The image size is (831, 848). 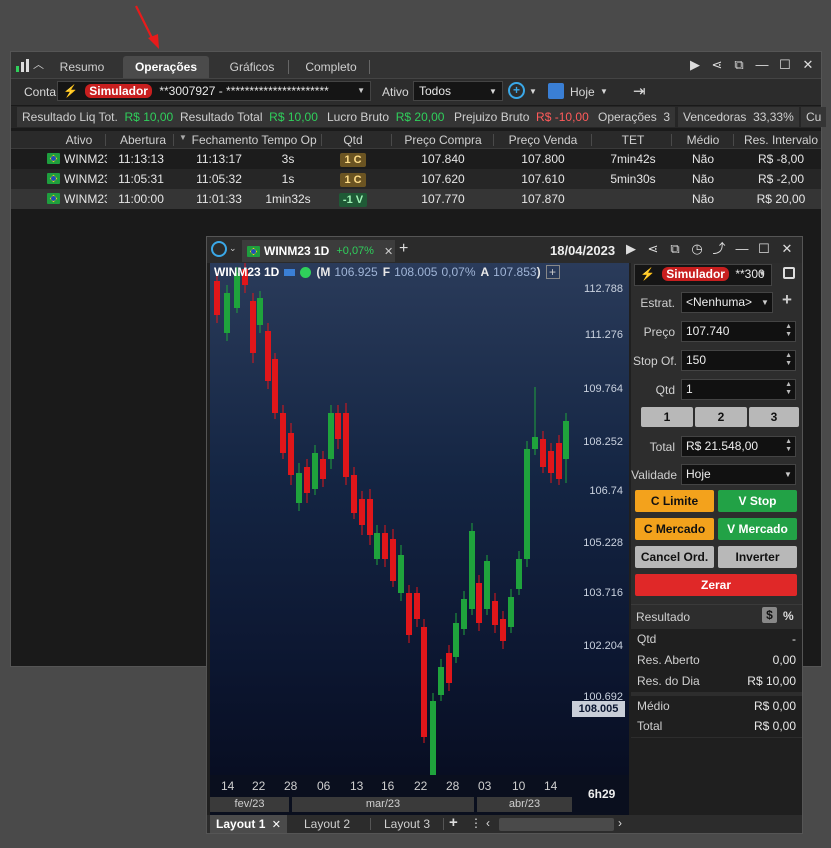 What do you see at coordinates (79, 140) in the screenshot?
I see `col-ativo: Ativo` at bounding box center [79, 140].